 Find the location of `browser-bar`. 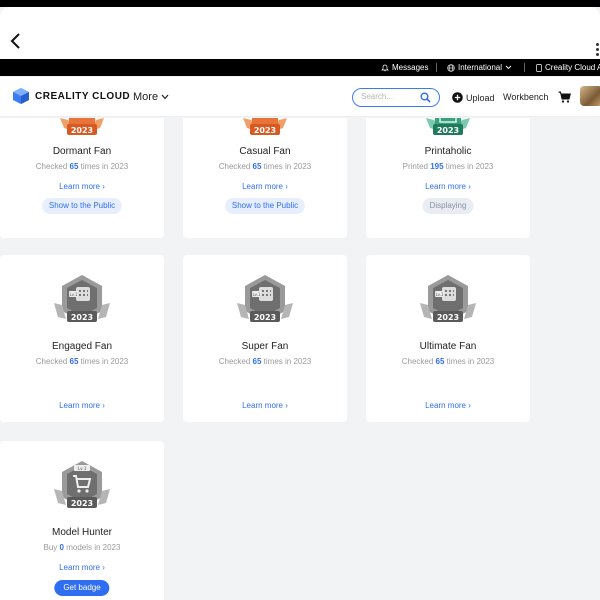

browser-bar is located at coordinates (300, 33).